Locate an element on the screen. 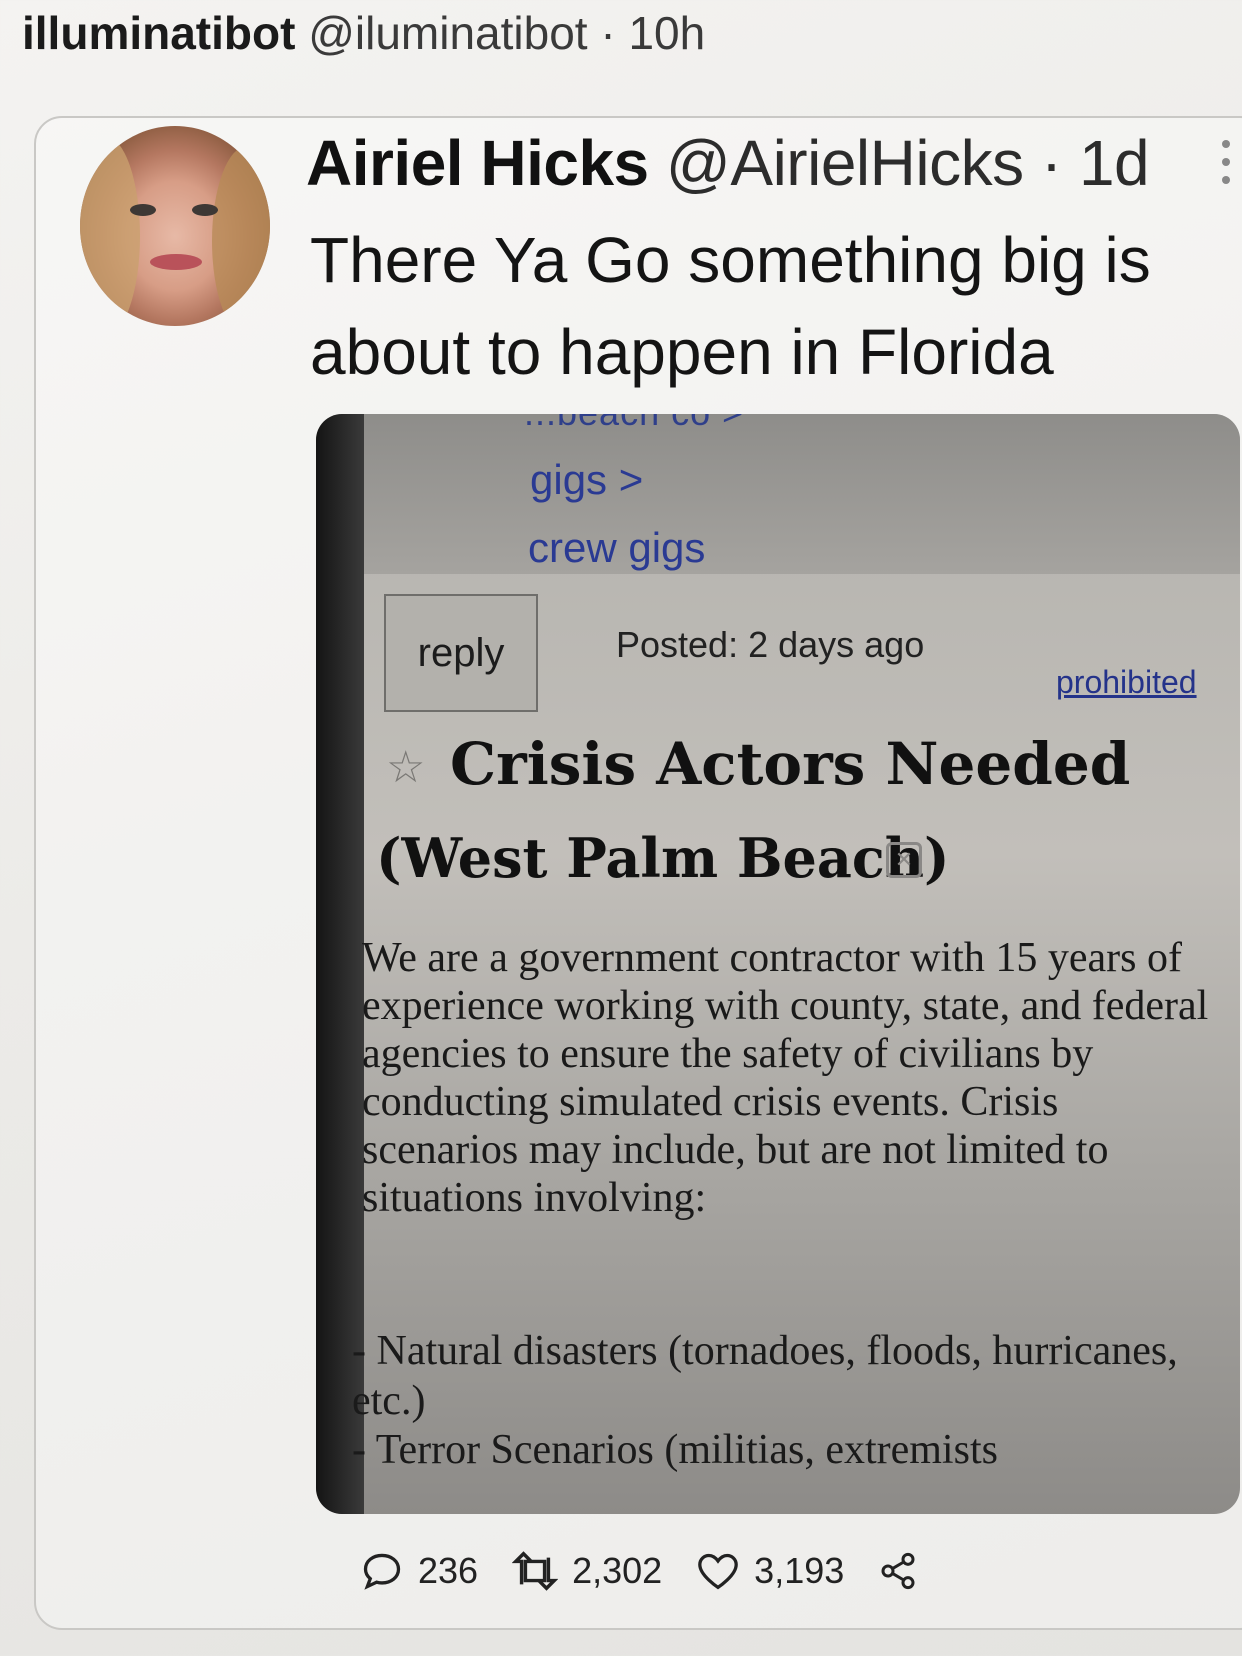  outer-author-handle: @iluminatibot is located at coordinates (447, 33).